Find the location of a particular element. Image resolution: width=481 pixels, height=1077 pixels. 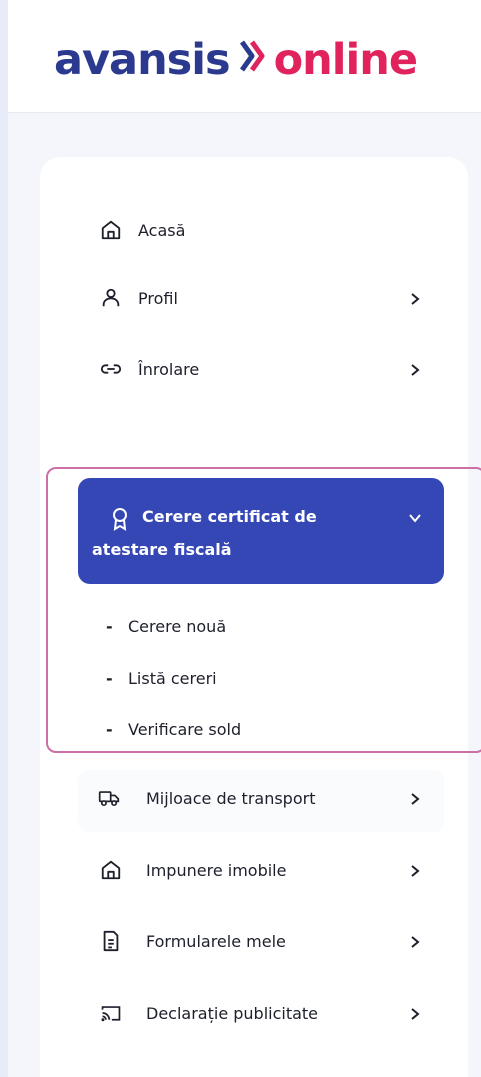

menu-item-certificate: Cerere certificat de atestare fiscală is located at coordinates (261, 531).